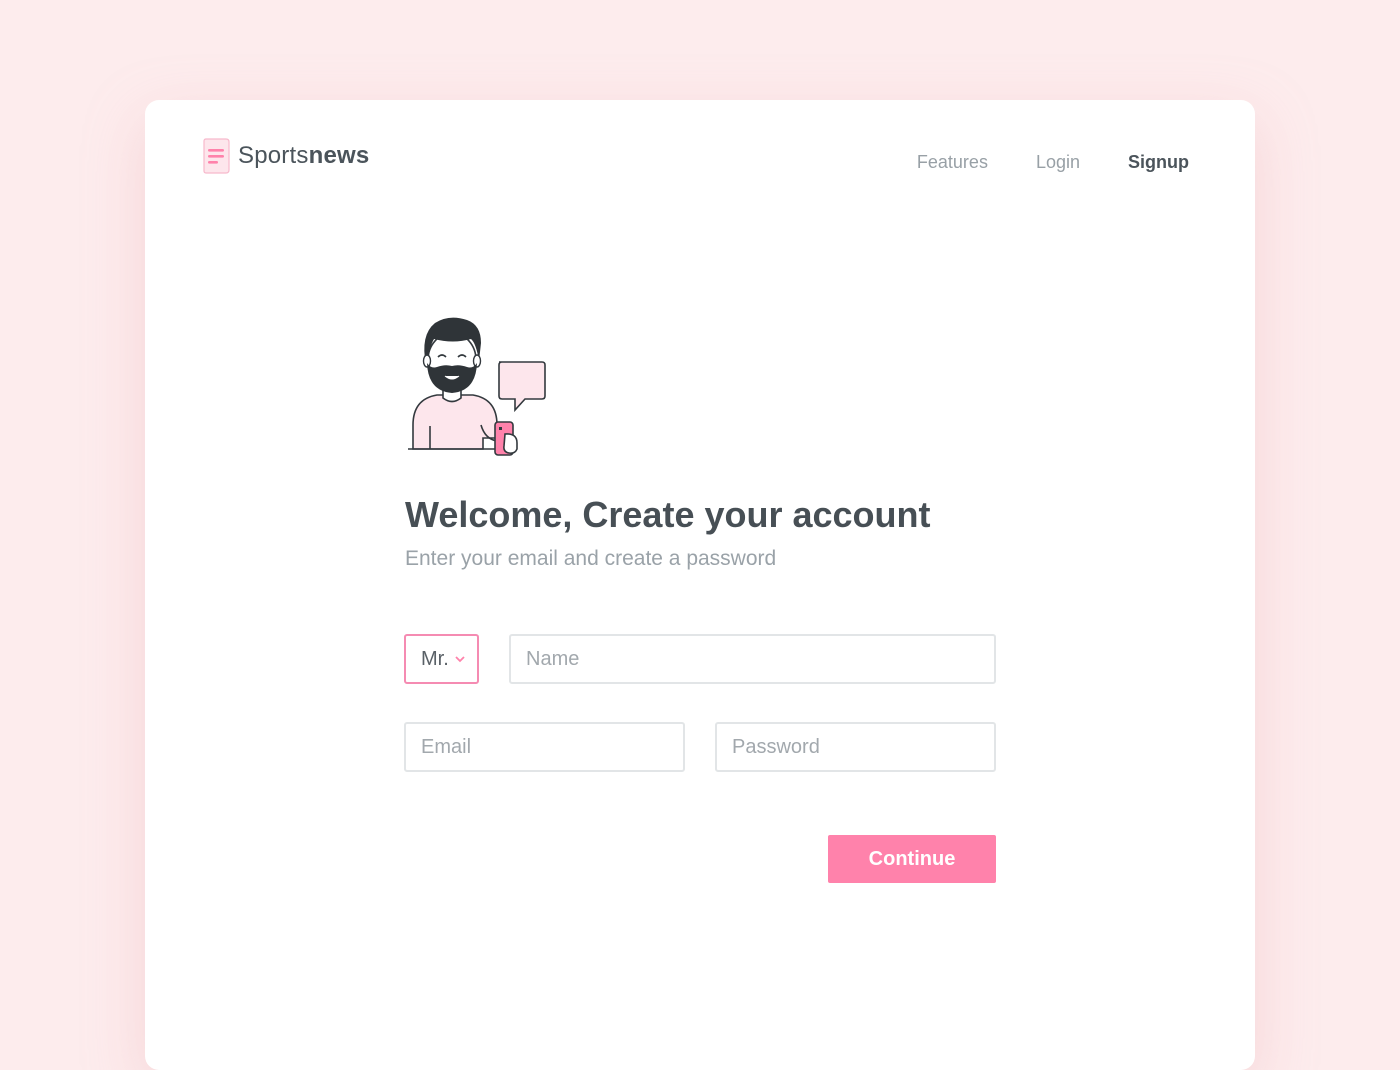  I want to click on page-subtitle: Enter your email and create a password, so click(591, 558).